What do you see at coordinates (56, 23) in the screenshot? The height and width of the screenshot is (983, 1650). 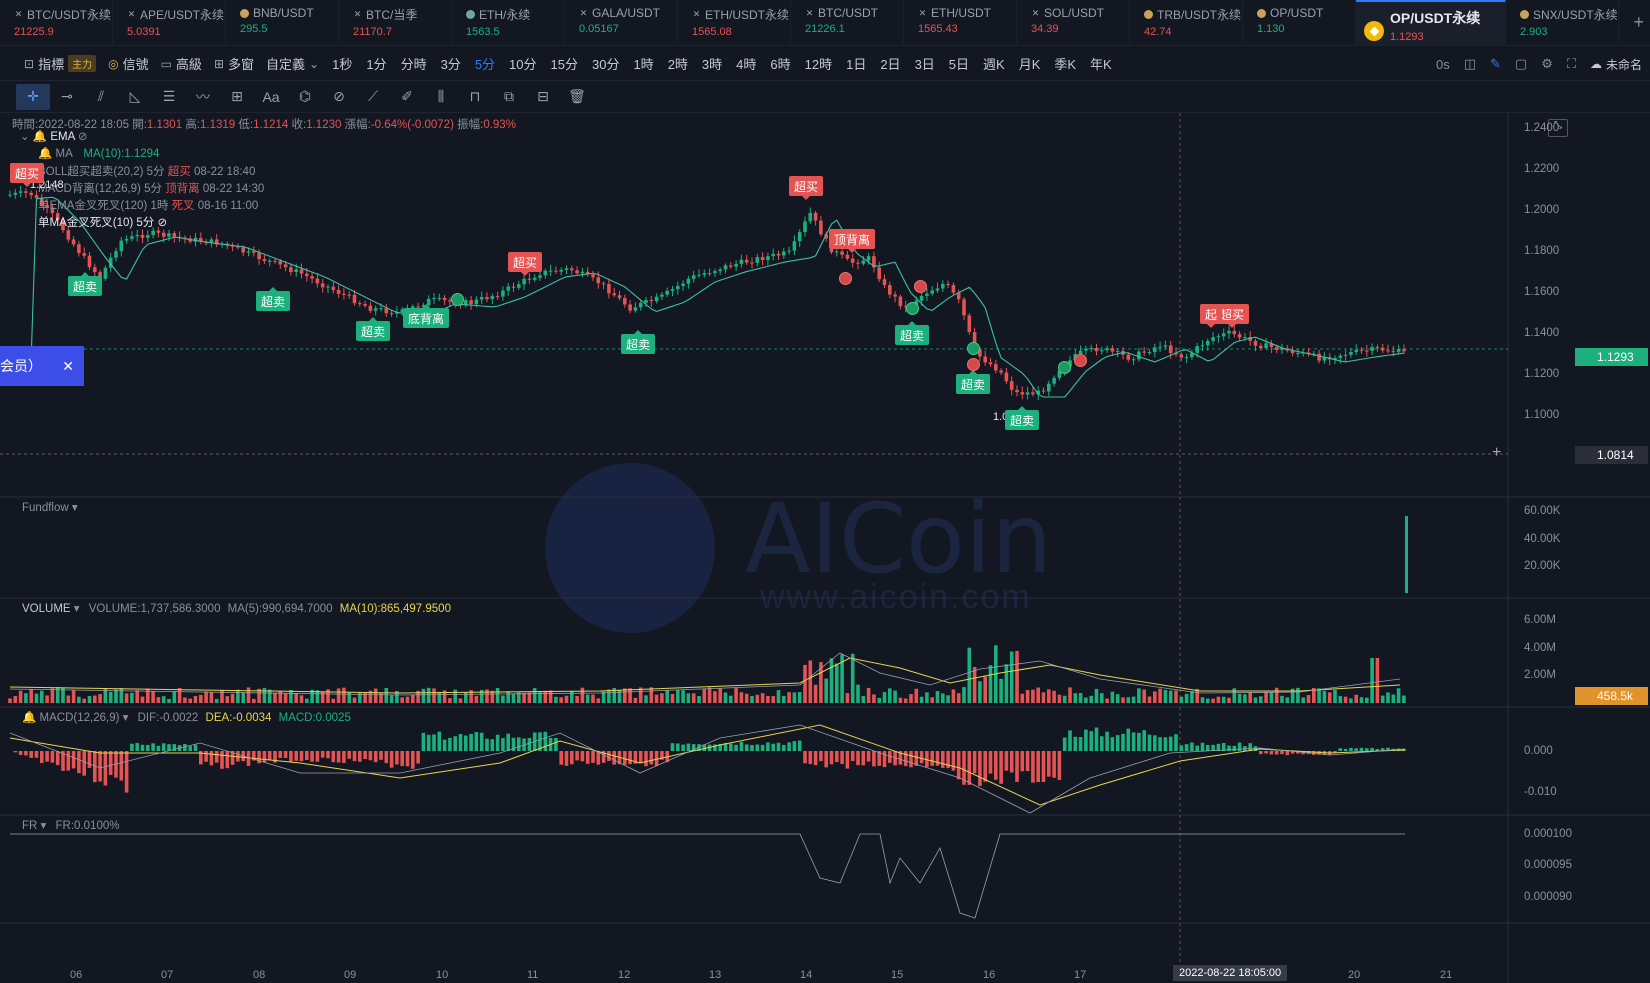 I see `symbol-tab: ✕ BTC/USDT永续 21225.9` at bounding box center [56, 23].